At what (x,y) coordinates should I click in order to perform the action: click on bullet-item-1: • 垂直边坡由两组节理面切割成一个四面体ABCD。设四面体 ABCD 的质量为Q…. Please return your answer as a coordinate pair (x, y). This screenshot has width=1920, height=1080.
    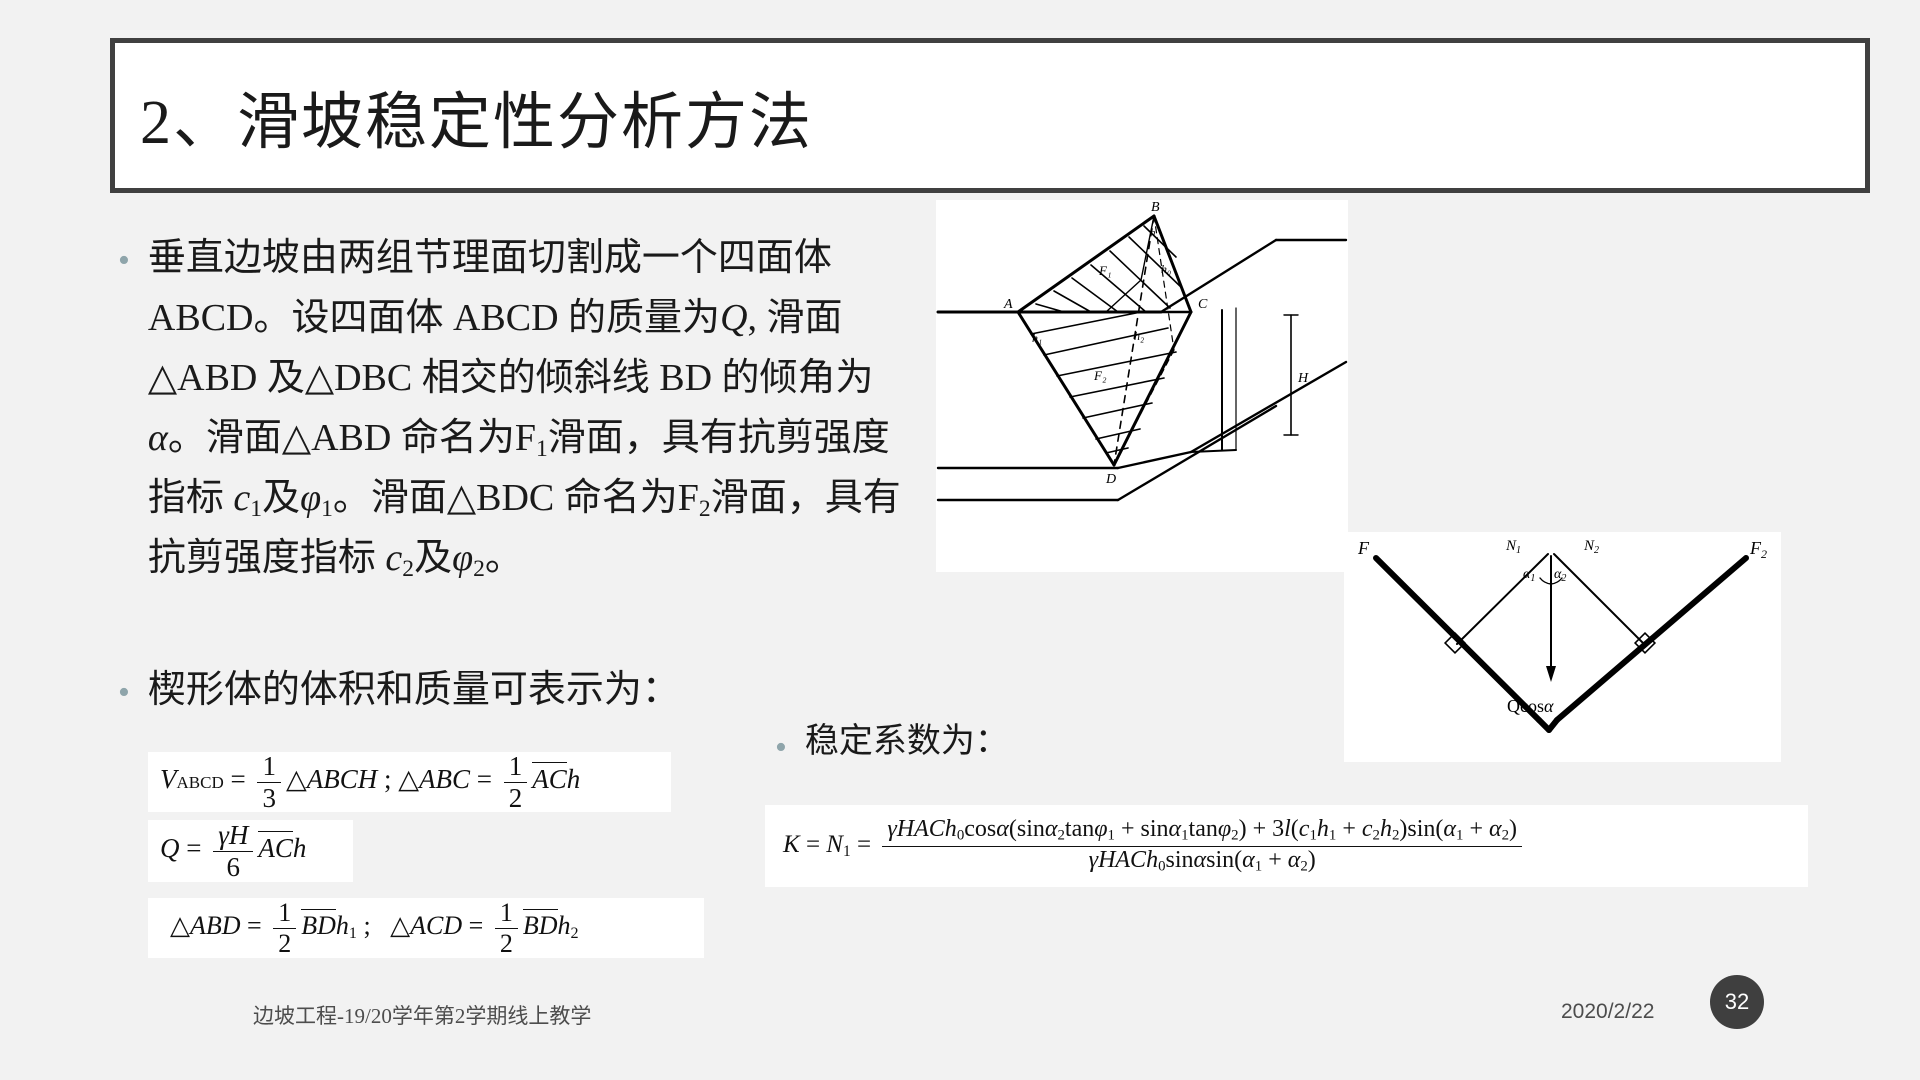
    Looking at the image, I should click on (513, 408).